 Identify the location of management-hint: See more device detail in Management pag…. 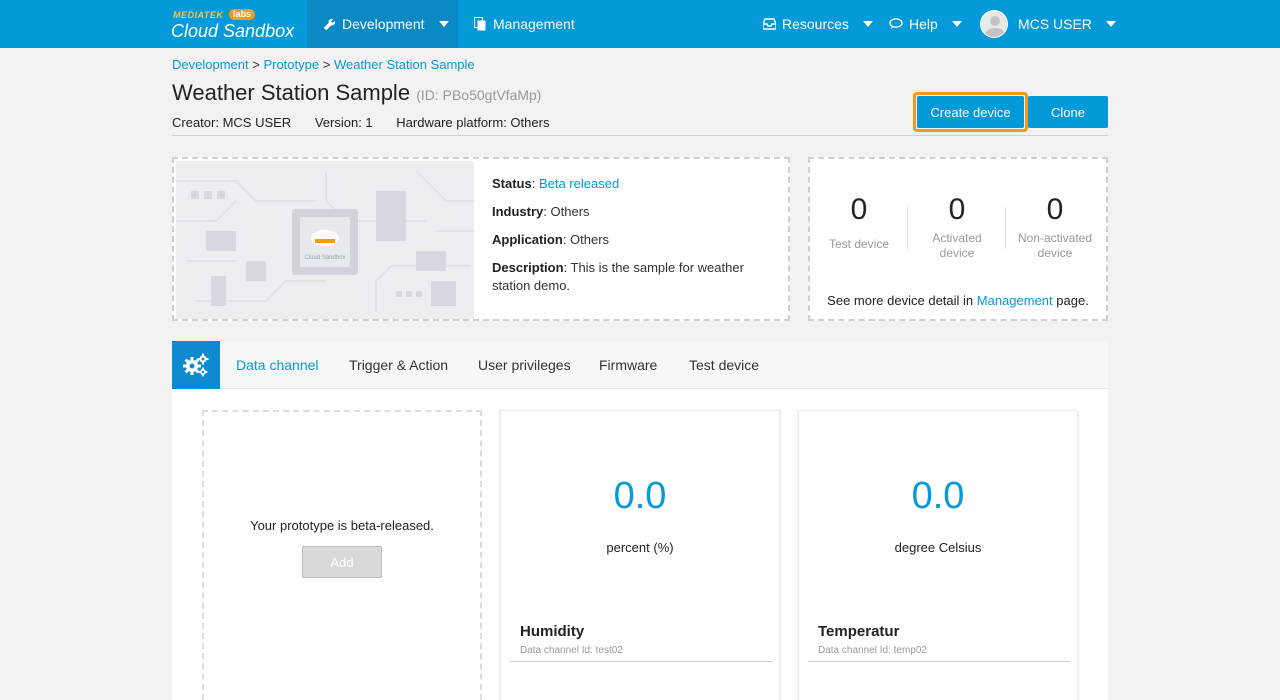
(958, 300).